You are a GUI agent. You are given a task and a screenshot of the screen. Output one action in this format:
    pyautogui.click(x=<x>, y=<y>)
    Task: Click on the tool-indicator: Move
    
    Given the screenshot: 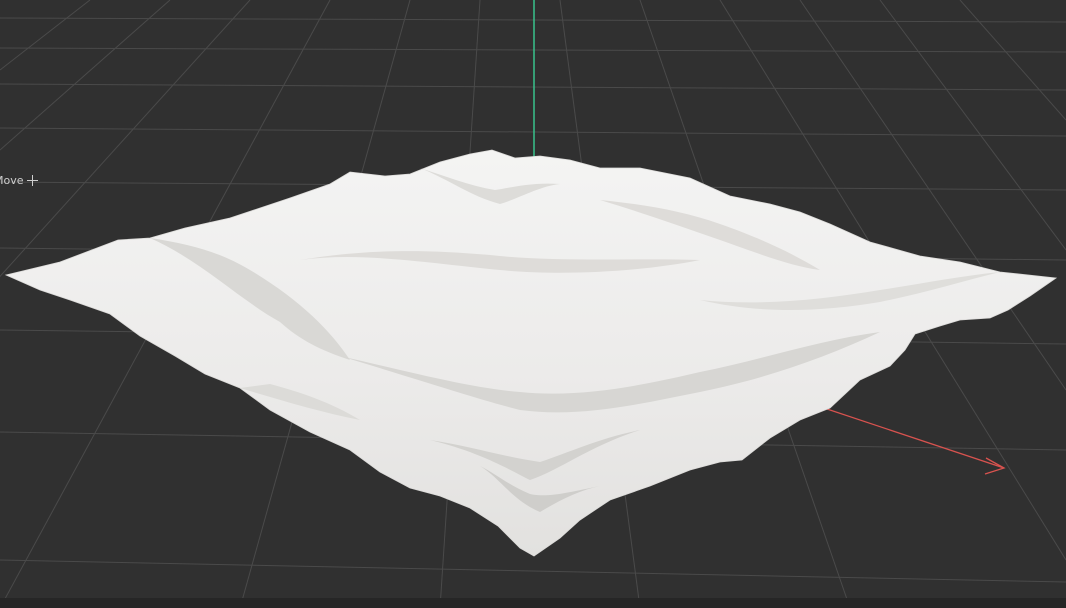 What is the action you would take?
    pyautogui.click(x=19, y=180)
    